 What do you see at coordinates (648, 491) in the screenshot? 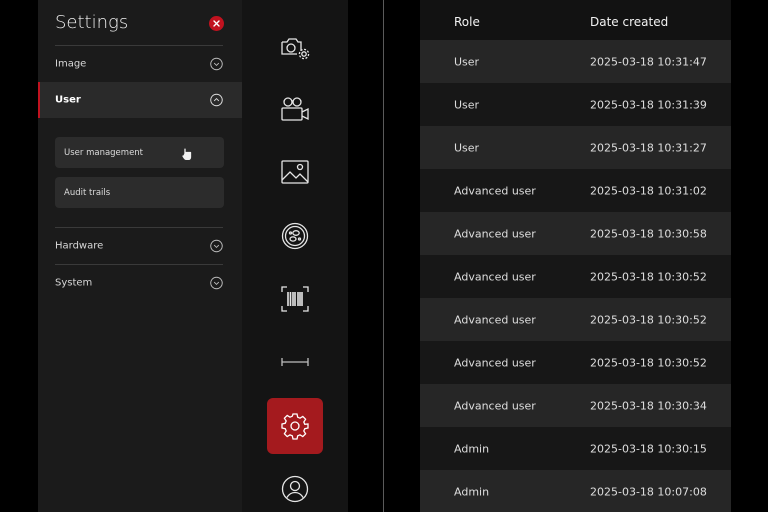
I see `cell-date-created: 2025-03-18 10:07:08` at bounding box center [648, 491].